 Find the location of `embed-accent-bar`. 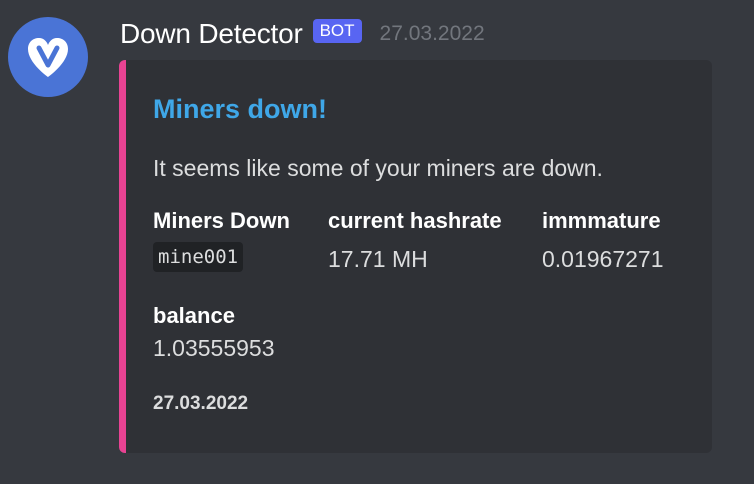

embed-accent-bar is located at coordinates (122, 256).